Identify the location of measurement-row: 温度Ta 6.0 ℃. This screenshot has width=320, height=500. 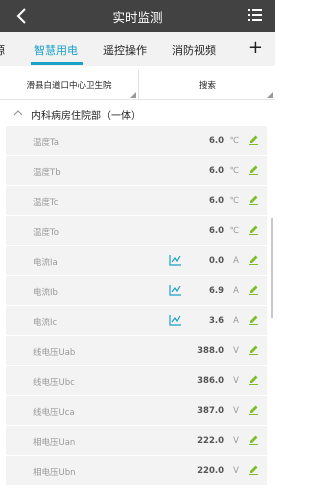
(136, 141).